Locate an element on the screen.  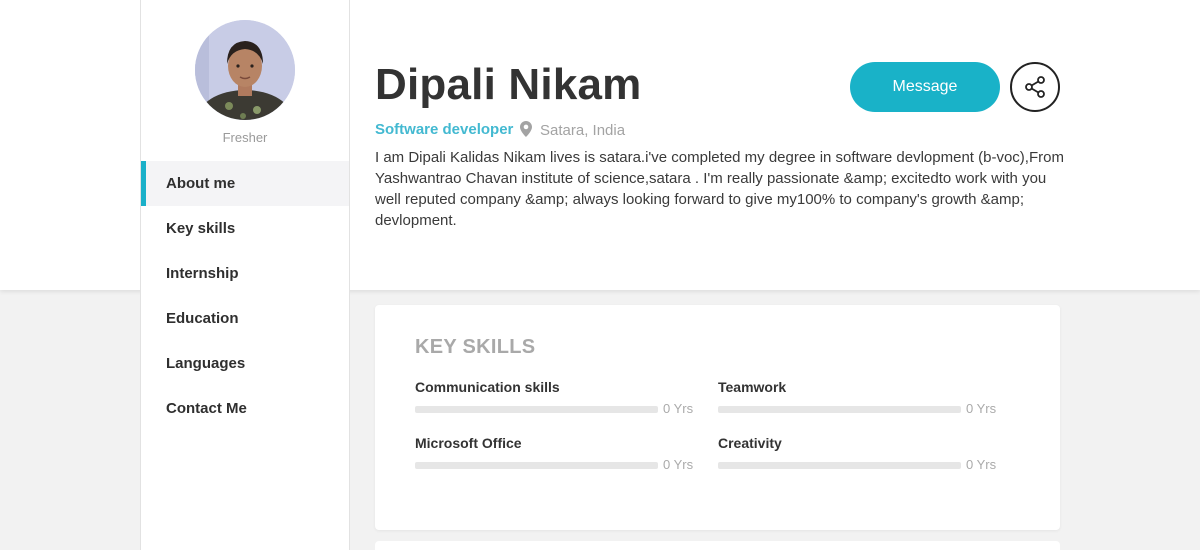
skill-item: Creativity 0 Yrs is located at coordinates (858, 455).